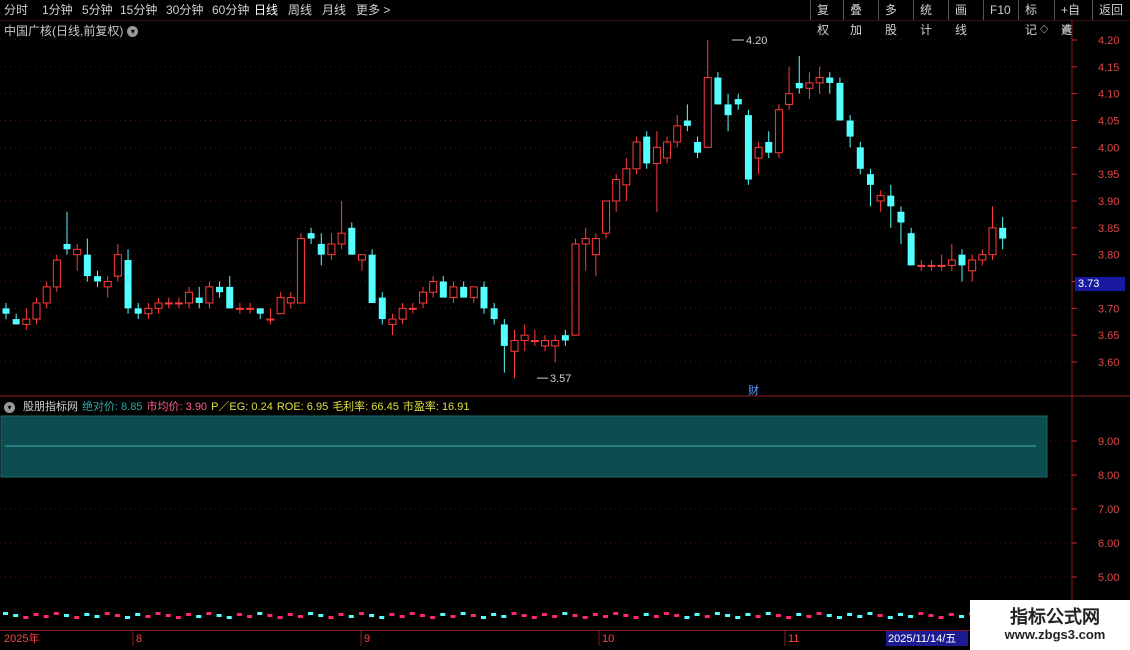 This screenshot has height=650, width=1130. What do you see at coordinates (1108, 148) in the screenshot?
I see `price-axis-label: 4.00` at bounding box center [1108, 148].